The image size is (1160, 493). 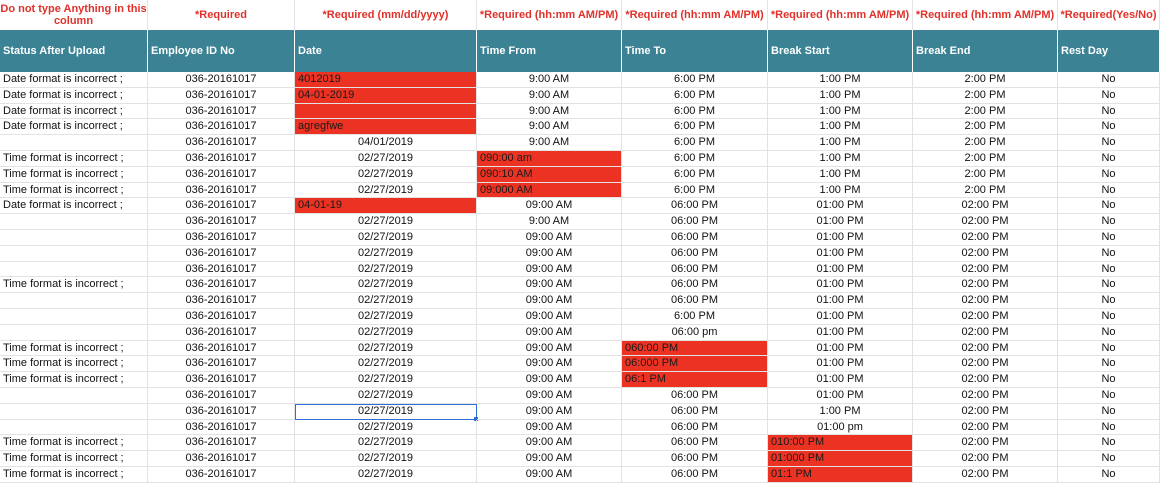 I want to click on cell-status: Date format is incorrect ;, so click(x=74, y=80).